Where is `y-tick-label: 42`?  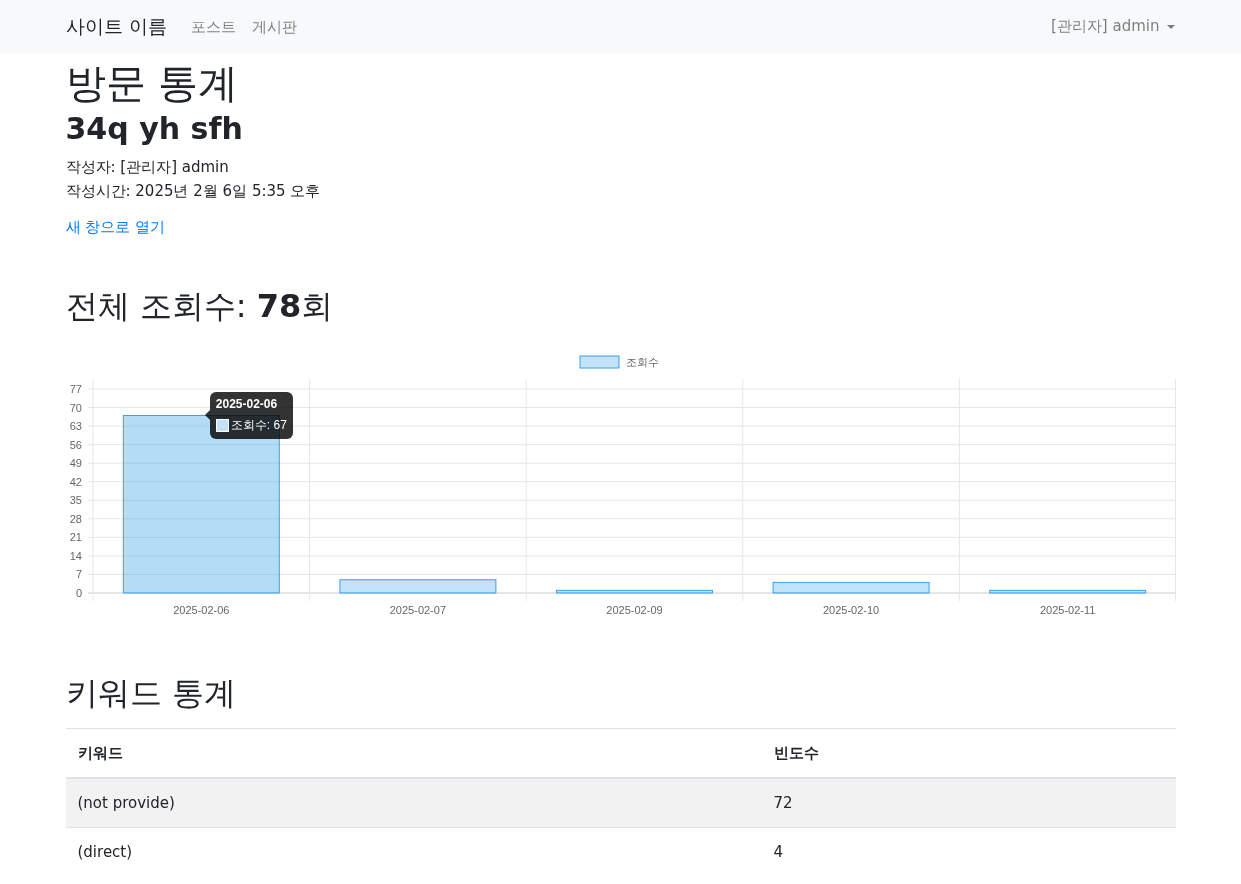 y-tick-label: 42 is located at coordinates (75, 481).